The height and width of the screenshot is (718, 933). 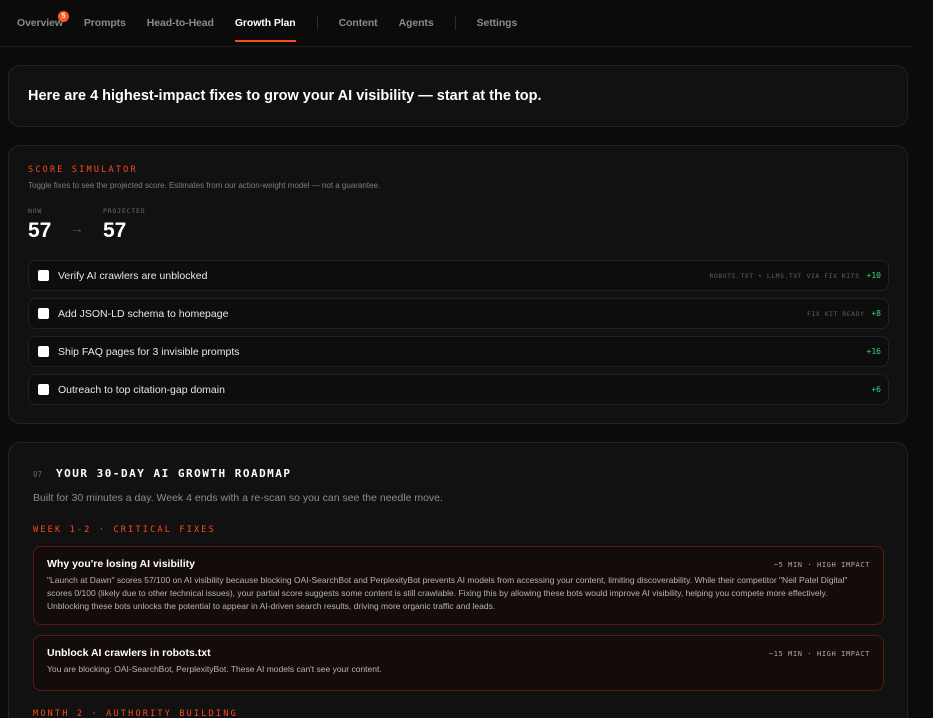 What do you see at coordinates (174, 473) in the screenshot?
I see `roadmap-title: YOUR 30-DAY AI GROWTH ROADMAP` at bounding box center [174, 473].